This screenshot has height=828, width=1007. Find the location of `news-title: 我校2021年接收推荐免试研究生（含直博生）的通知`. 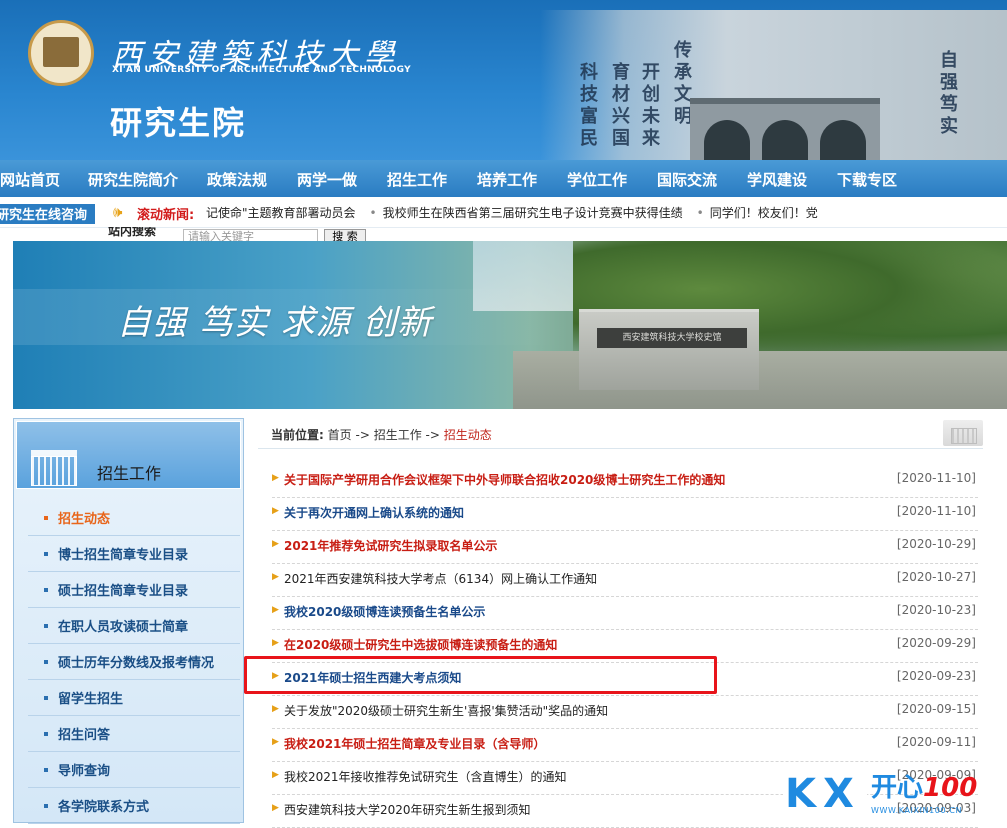

news-title: 我校2021年接收推荐免试研究生（含直博生）的通知 is located at coordinates (425, 776).